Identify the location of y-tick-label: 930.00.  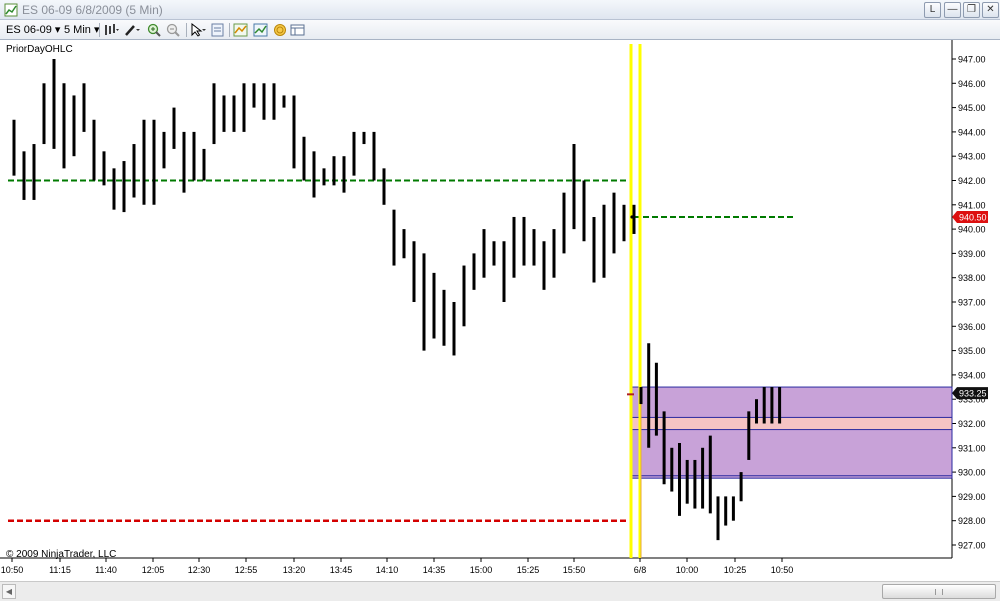
(972, 473).